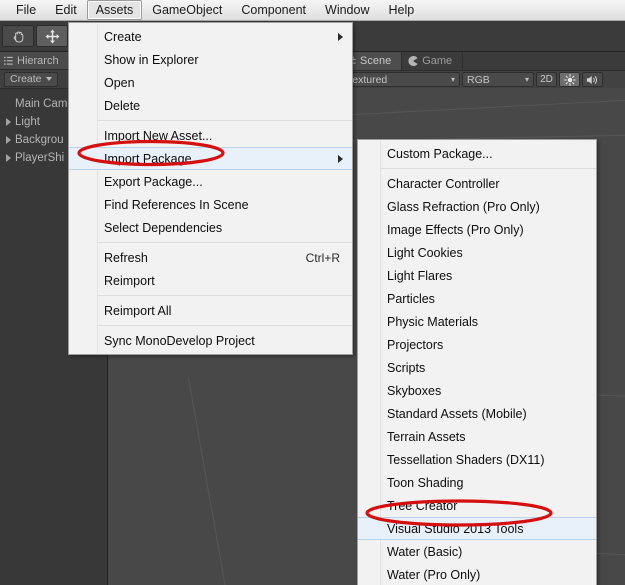 This screenshot has width=625, height=585. I want to click on submenu-arrow-icon, so click(340, 36).